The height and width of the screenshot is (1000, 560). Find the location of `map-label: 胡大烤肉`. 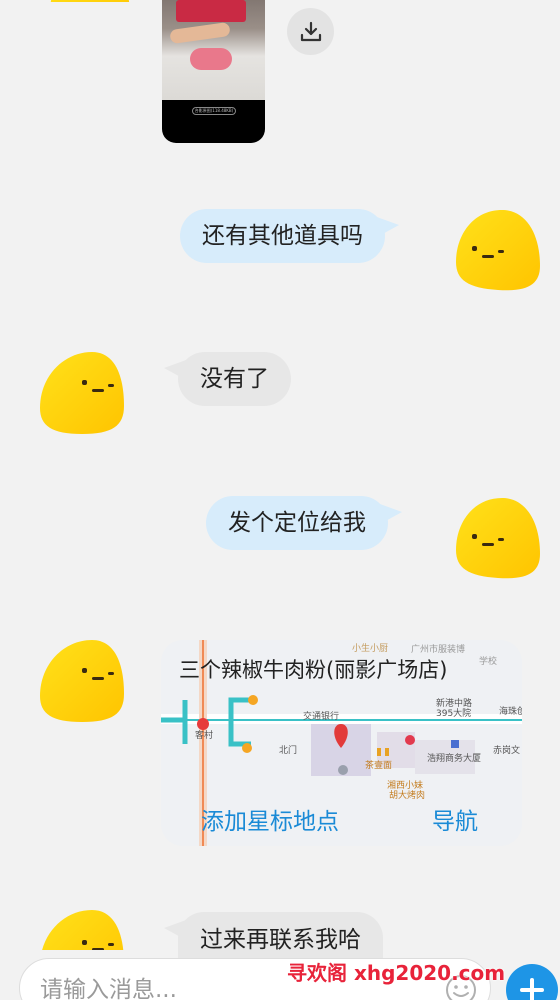

map-label: 胡大烤肉 is located at coordinates (407, 795).